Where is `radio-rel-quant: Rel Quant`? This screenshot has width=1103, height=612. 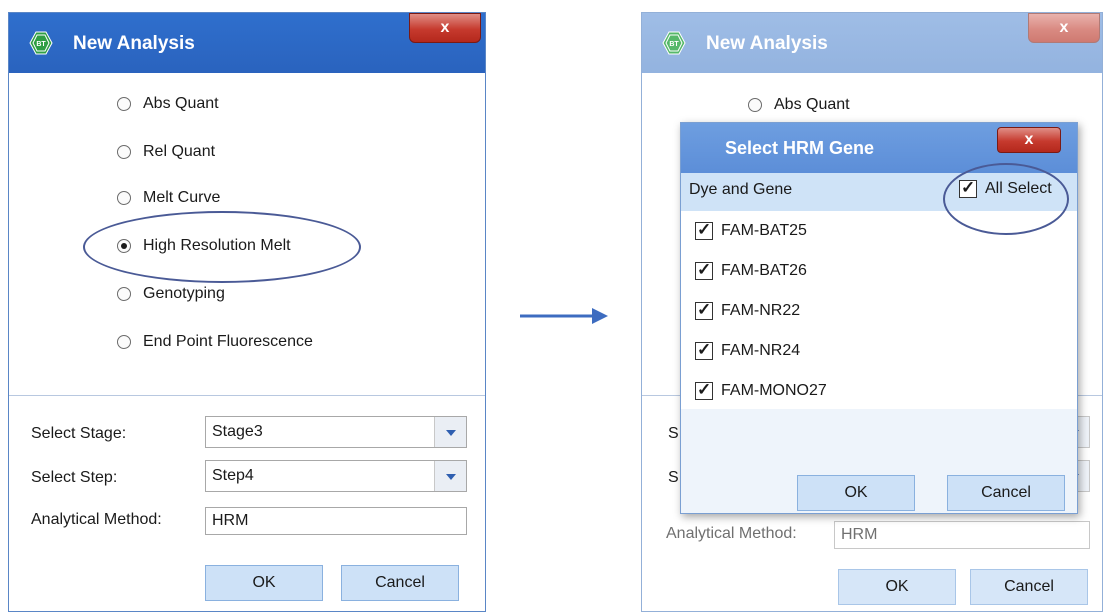
radio-rel-quant: Rel Quant is located at coordinates (166, 152).